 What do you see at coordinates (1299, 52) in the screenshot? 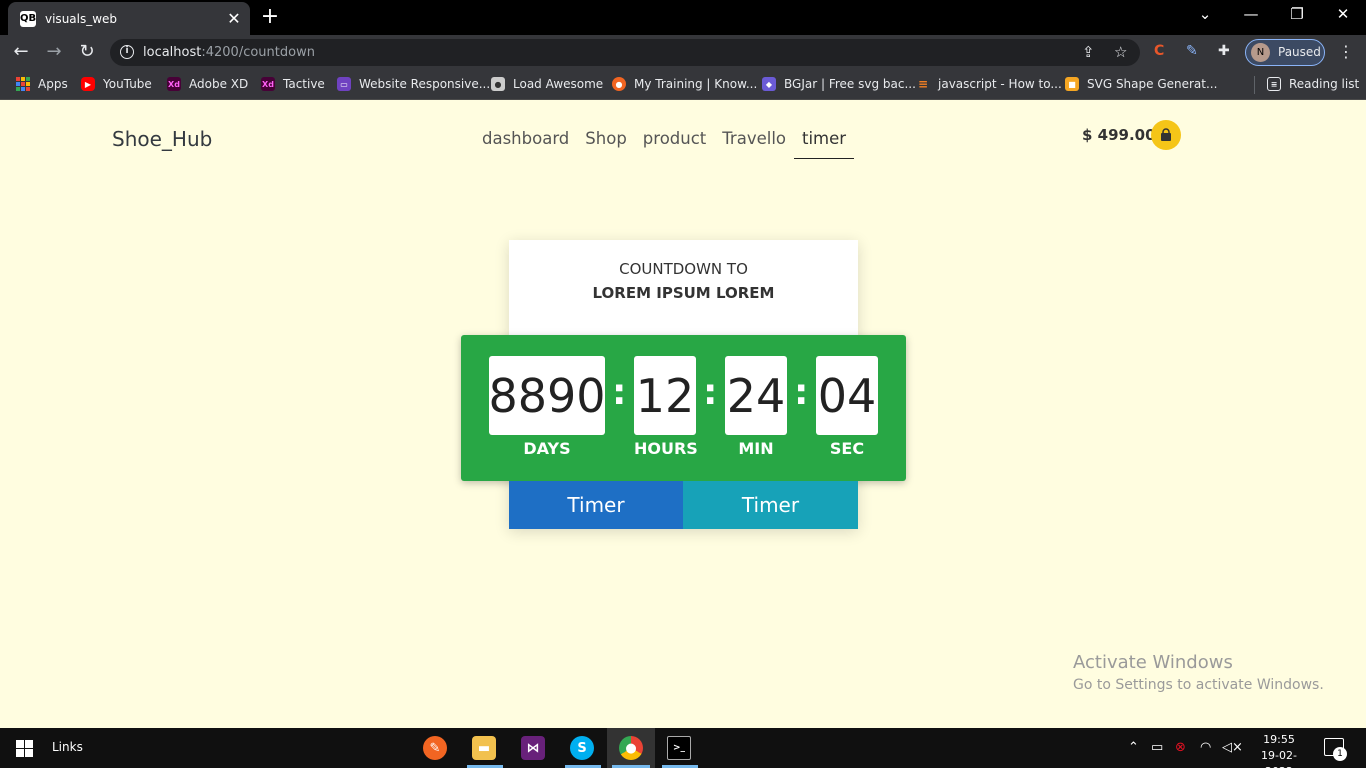
I see `profile-status: Paused` at bounding box center [1299, 52].